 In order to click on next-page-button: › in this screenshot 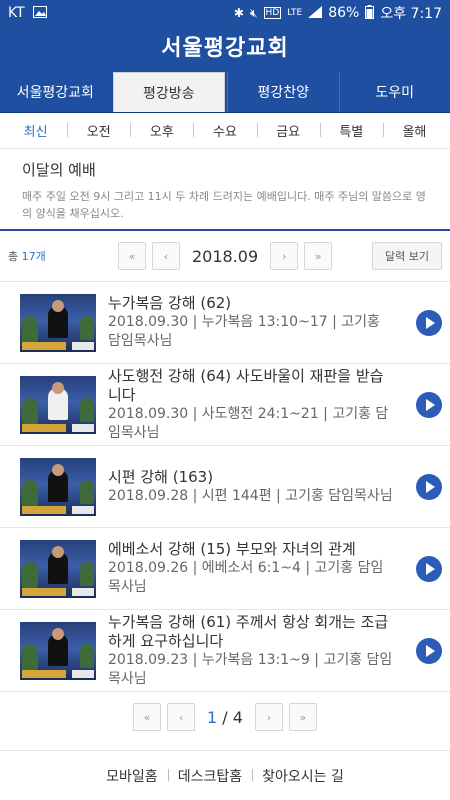, I will do `click(268, 717)`.